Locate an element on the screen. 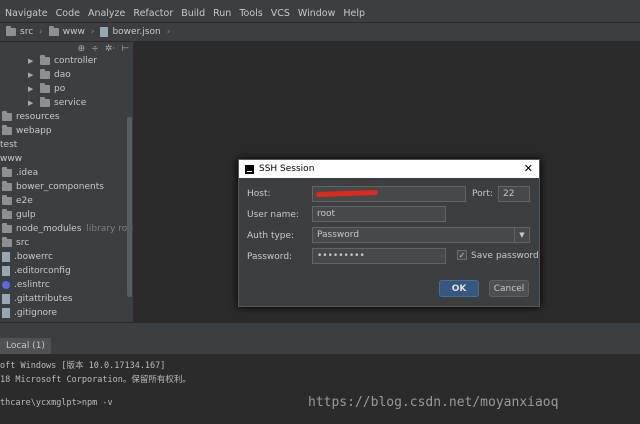 The image size is (640, 424). tree-item-label: src is located at coordinates (23, 243).